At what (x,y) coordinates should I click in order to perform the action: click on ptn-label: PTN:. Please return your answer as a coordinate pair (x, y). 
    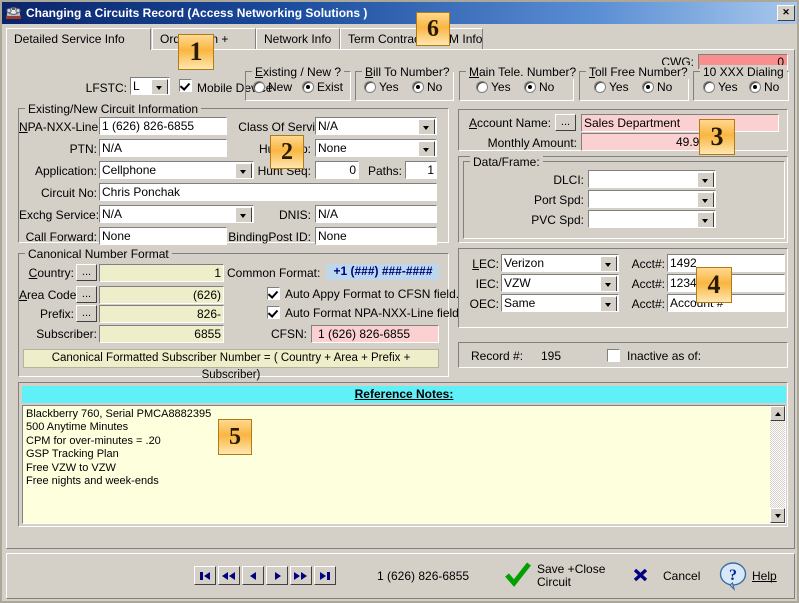
    Looking at the image, I should click on (83, 149).